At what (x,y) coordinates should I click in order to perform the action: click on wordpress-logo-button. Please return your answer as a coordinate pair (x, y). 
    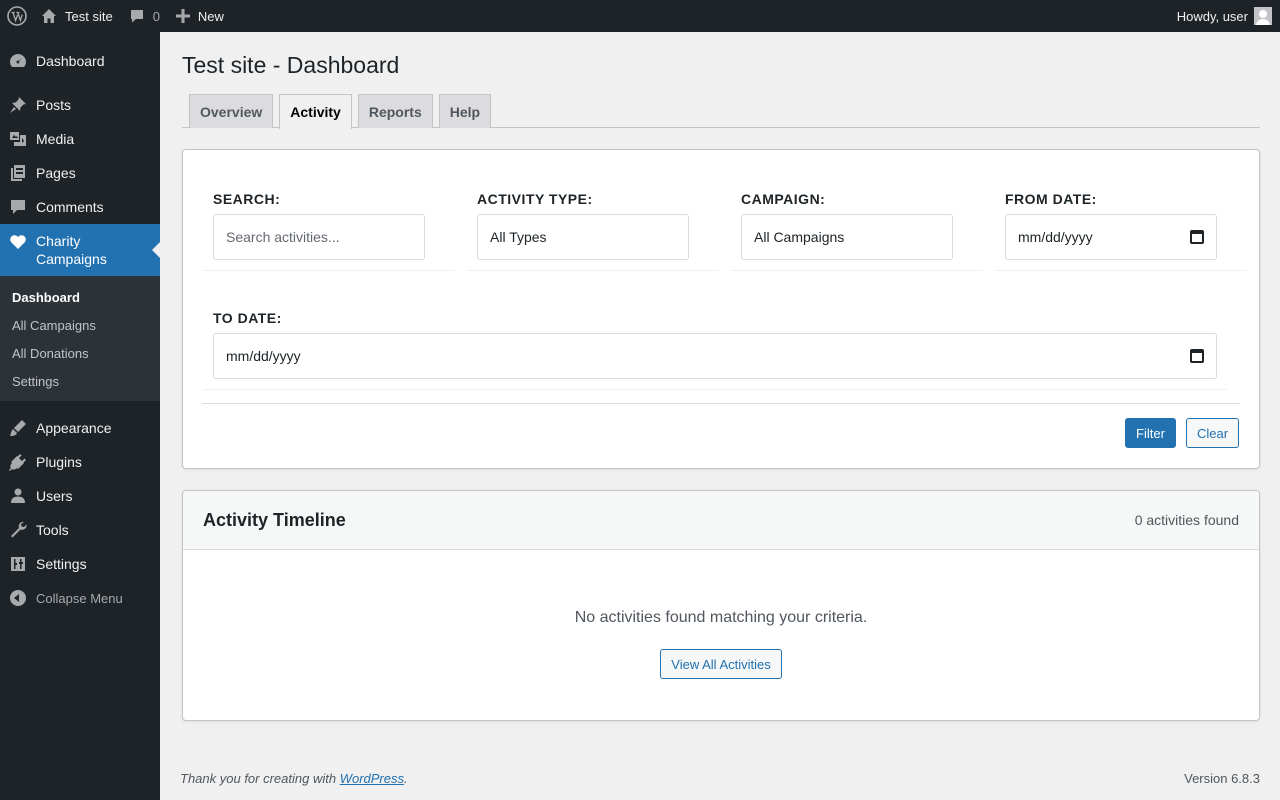
    Looking at the image, I should click on (16, 16).